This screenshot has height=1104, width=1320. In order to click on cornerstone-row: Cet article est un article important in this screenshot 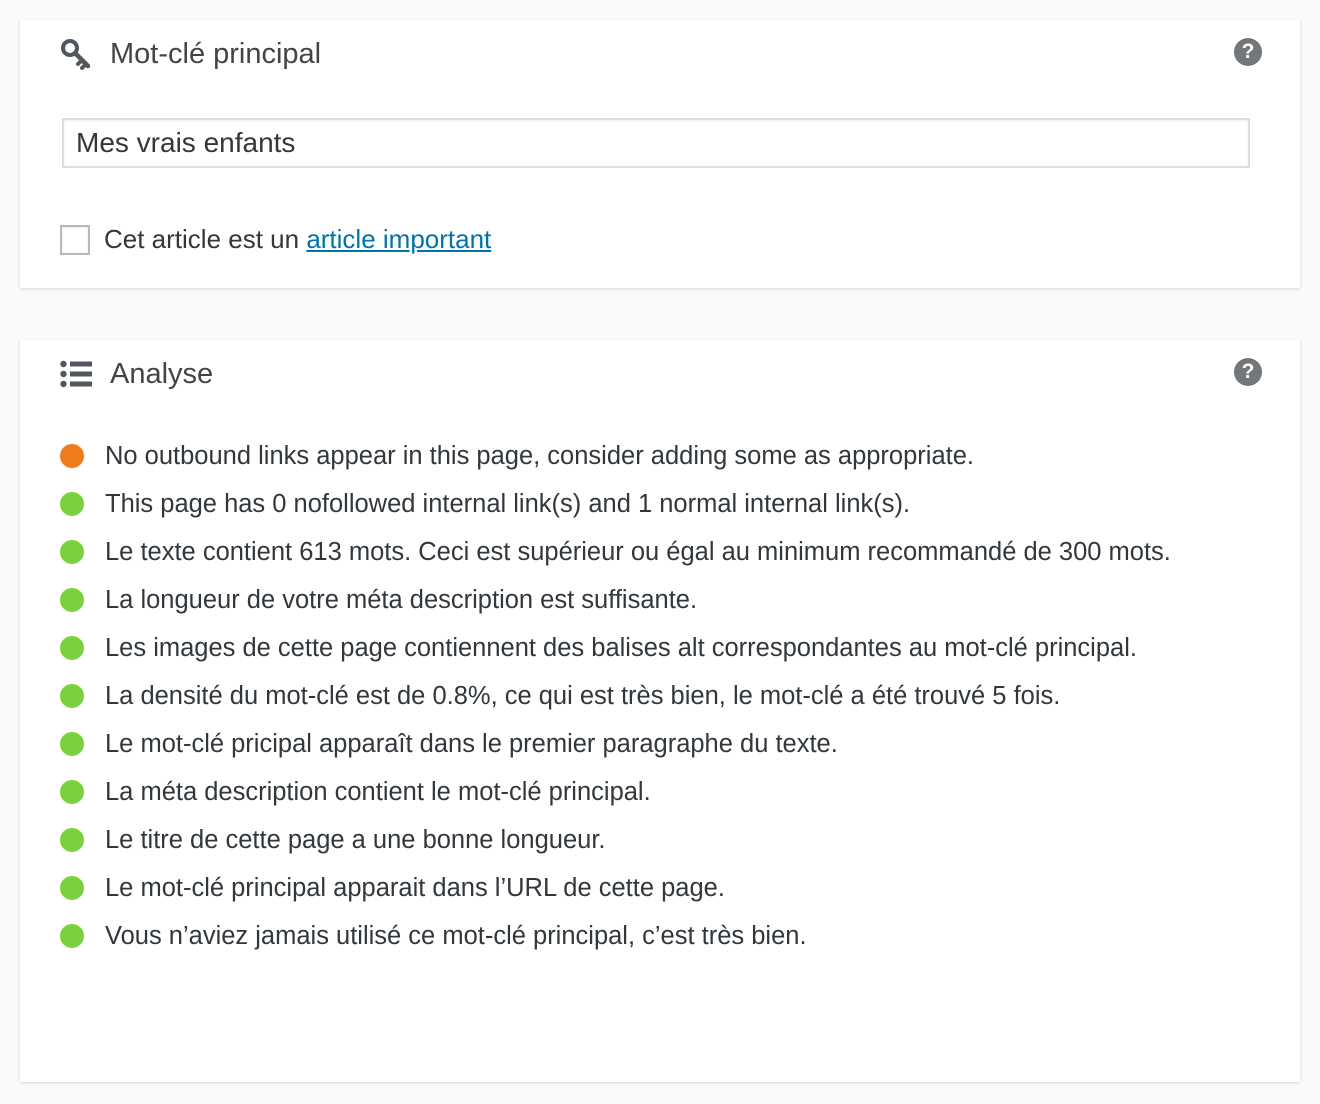, I will do `click(275, 239)`.